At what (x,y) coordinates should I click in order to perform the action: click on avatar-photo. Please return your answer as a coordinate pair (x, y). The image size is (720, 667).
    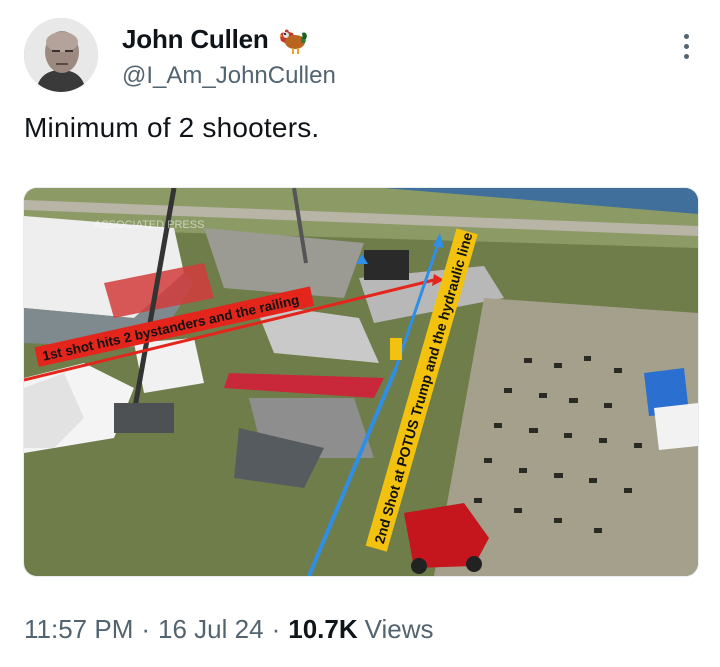
    Looking at the image, I should click on (61, 55).